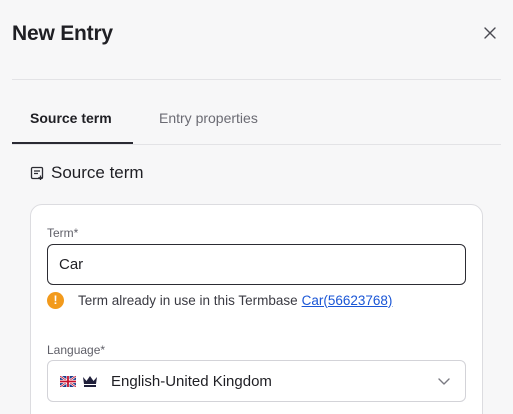 The image size is (513, 414). I want to click on uk-flag-icon, so click(68, 381).